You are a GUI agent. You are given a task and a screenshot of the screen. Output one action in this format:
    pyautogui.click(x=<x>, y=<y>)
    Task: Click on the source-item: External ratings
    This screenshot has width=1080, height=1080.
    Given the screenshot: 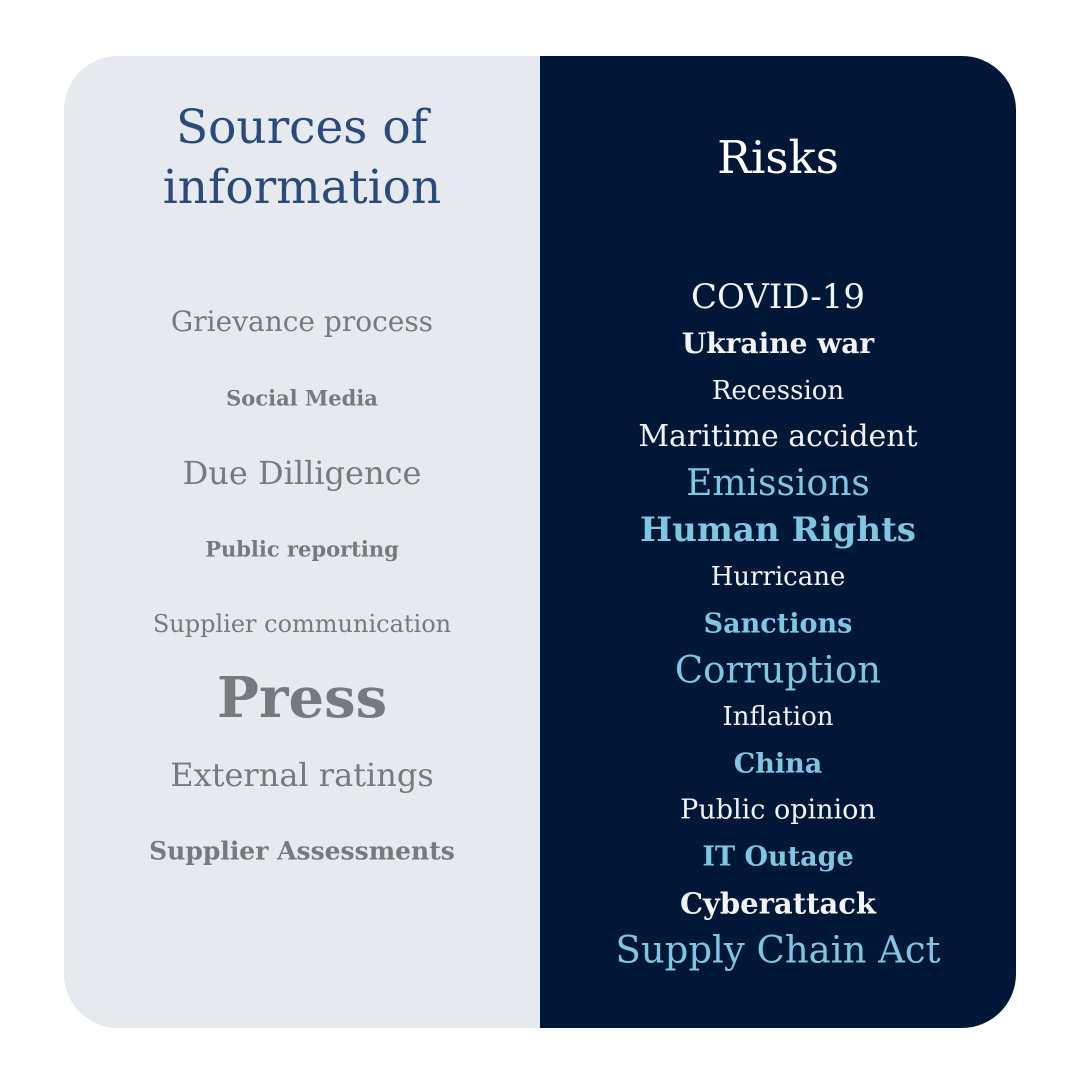 What is the action you would take?
    pyautogui.click(x=302, y=775)
    